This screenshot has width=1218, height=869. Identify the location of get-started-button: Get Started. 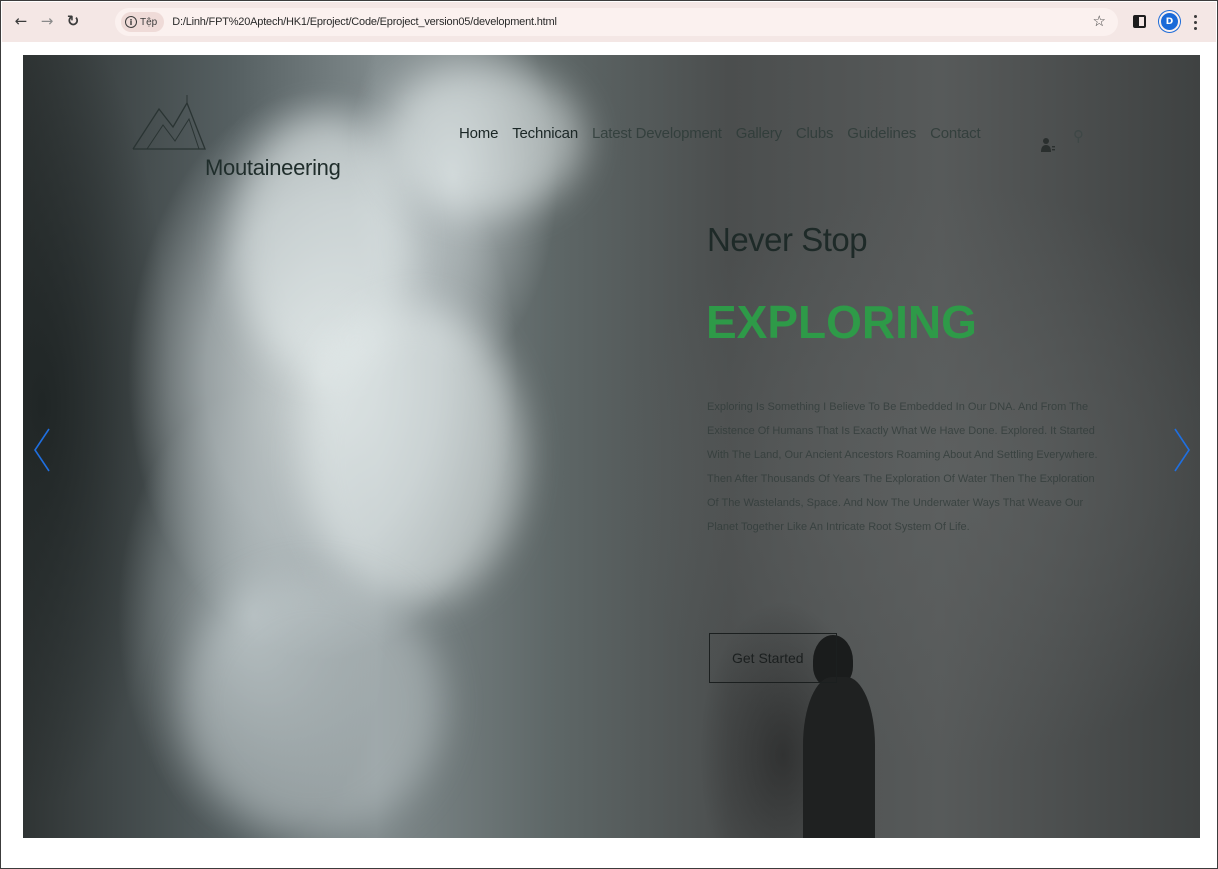
(773, 658).